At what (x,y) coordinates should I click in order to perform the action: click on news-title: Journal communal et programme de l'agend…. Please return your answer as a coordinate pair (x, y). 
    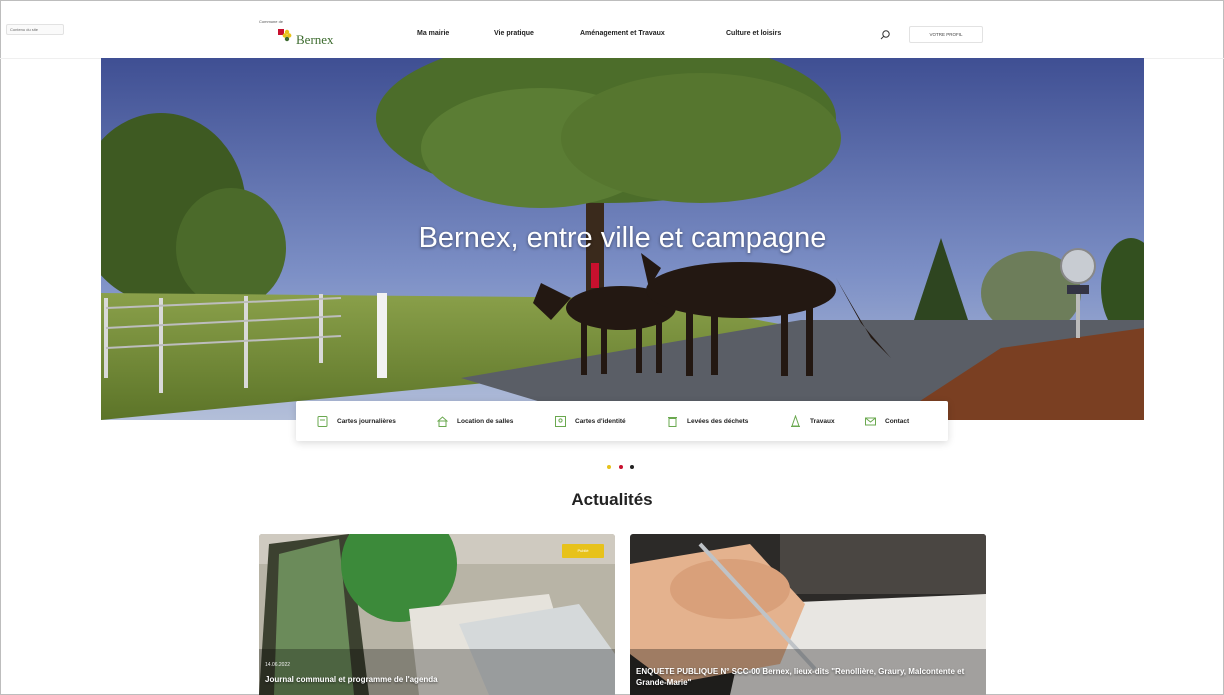
    Looking at the image, I should click on (351, 679).